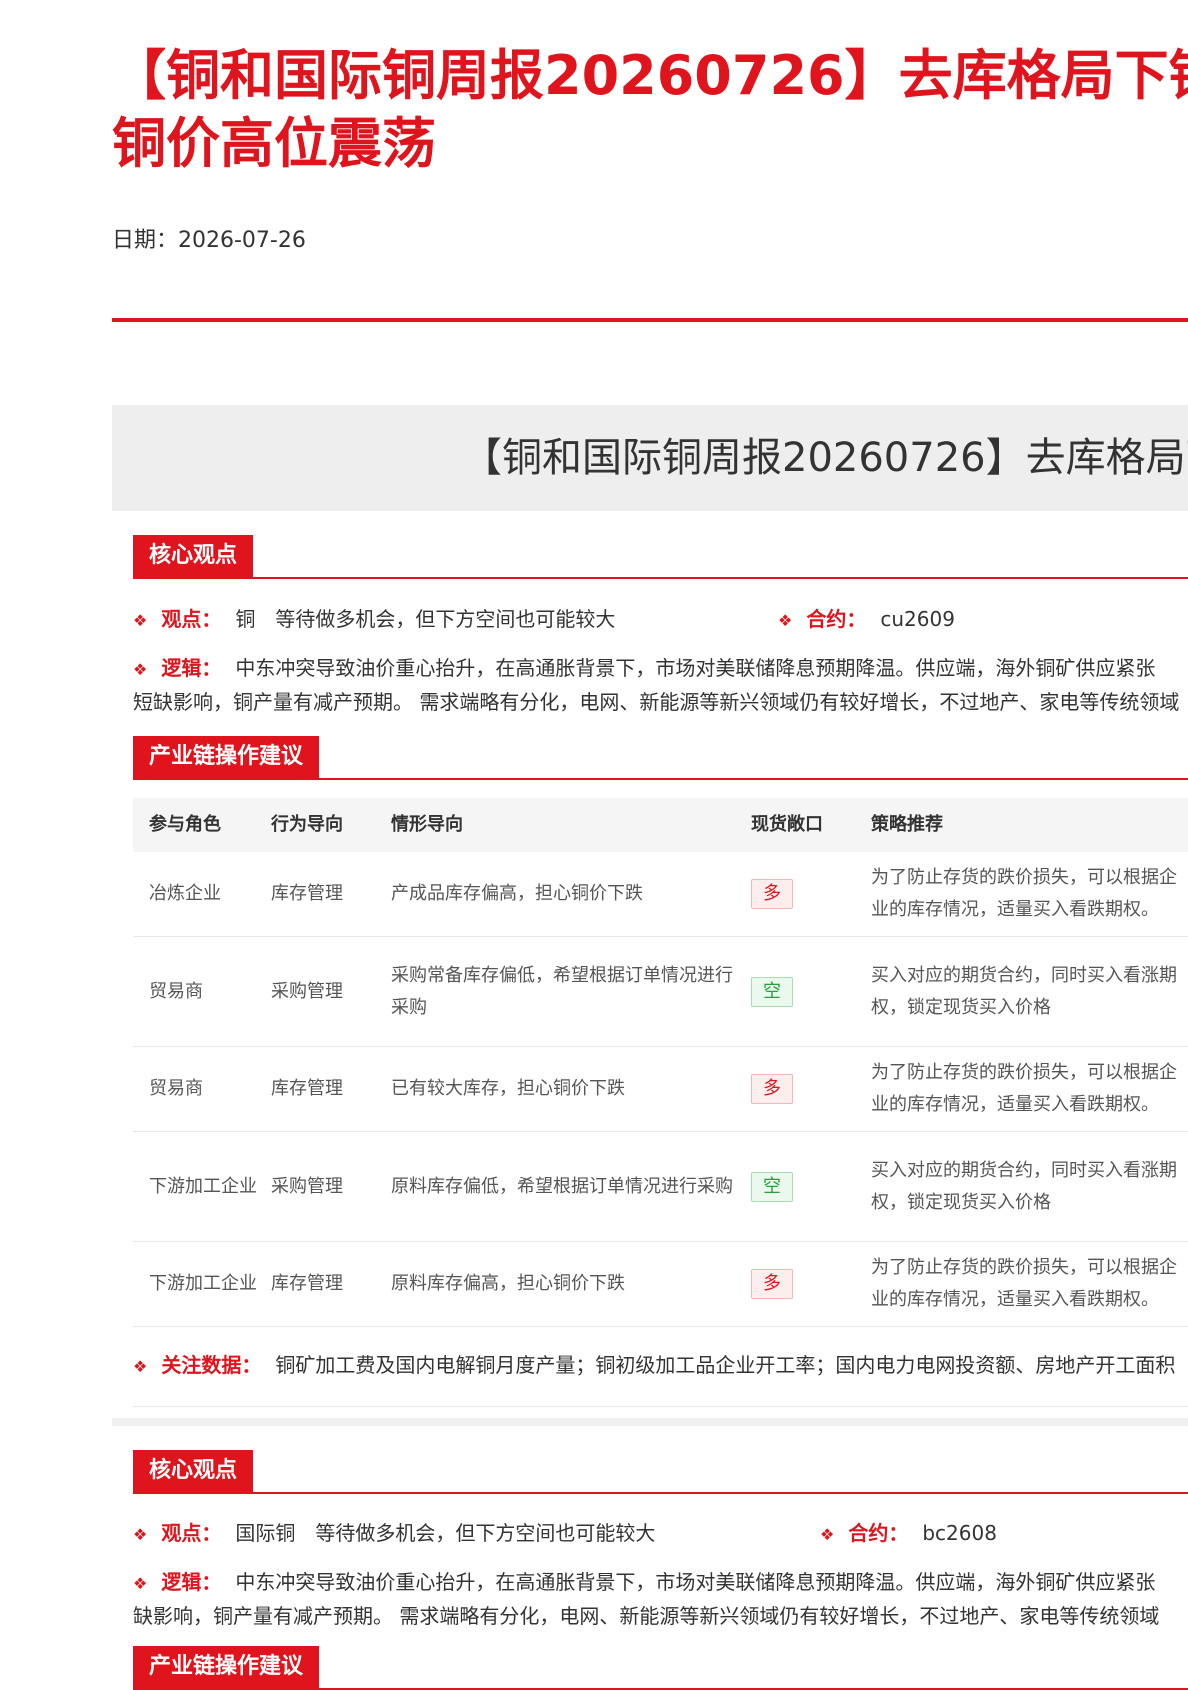 This screenshot has width=1188, height=1690. I want to click on situation-cell: 产成品库存偏高，担心铜价下跌, so click(517, 893).